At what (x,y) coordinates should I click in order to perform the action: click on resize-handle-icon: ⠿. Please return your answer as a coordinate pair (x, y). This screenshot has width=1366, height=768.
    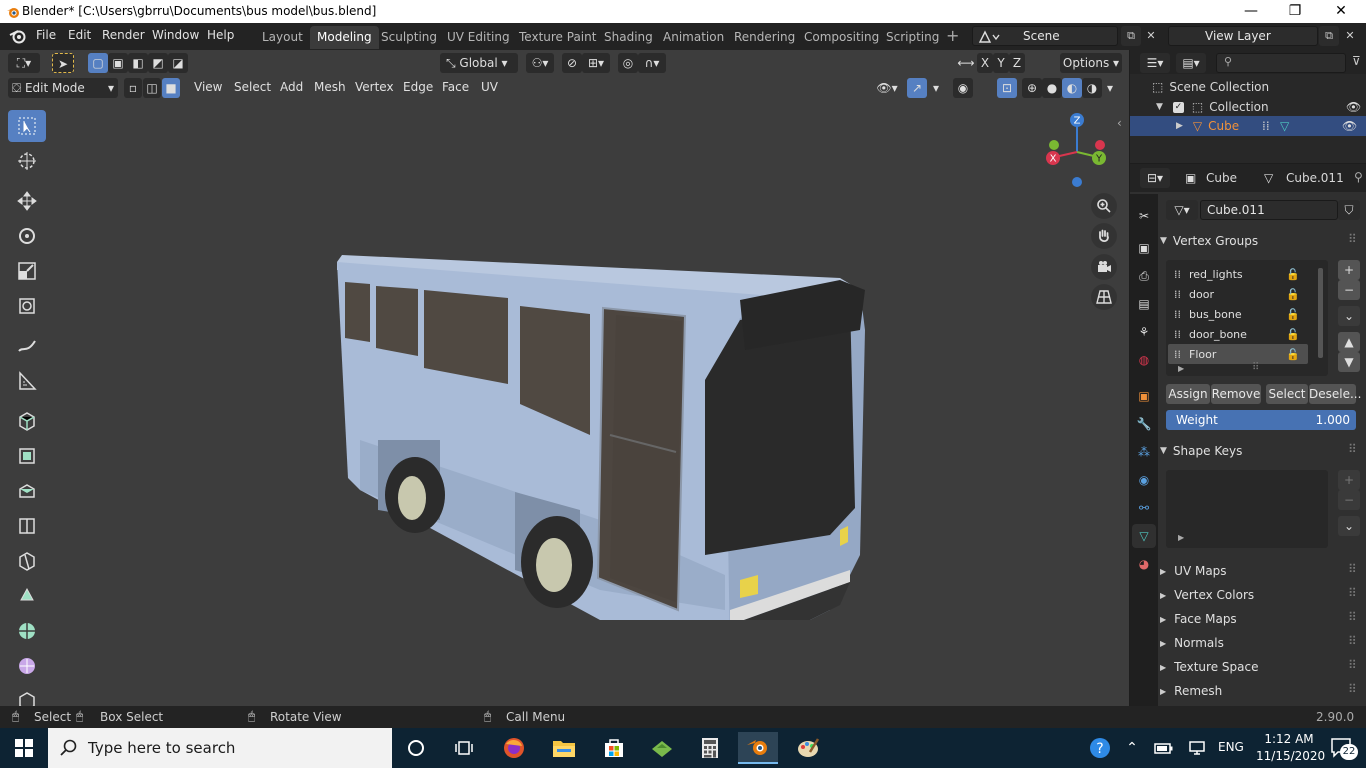
    Looking at the image, I should click on (1255, 367).